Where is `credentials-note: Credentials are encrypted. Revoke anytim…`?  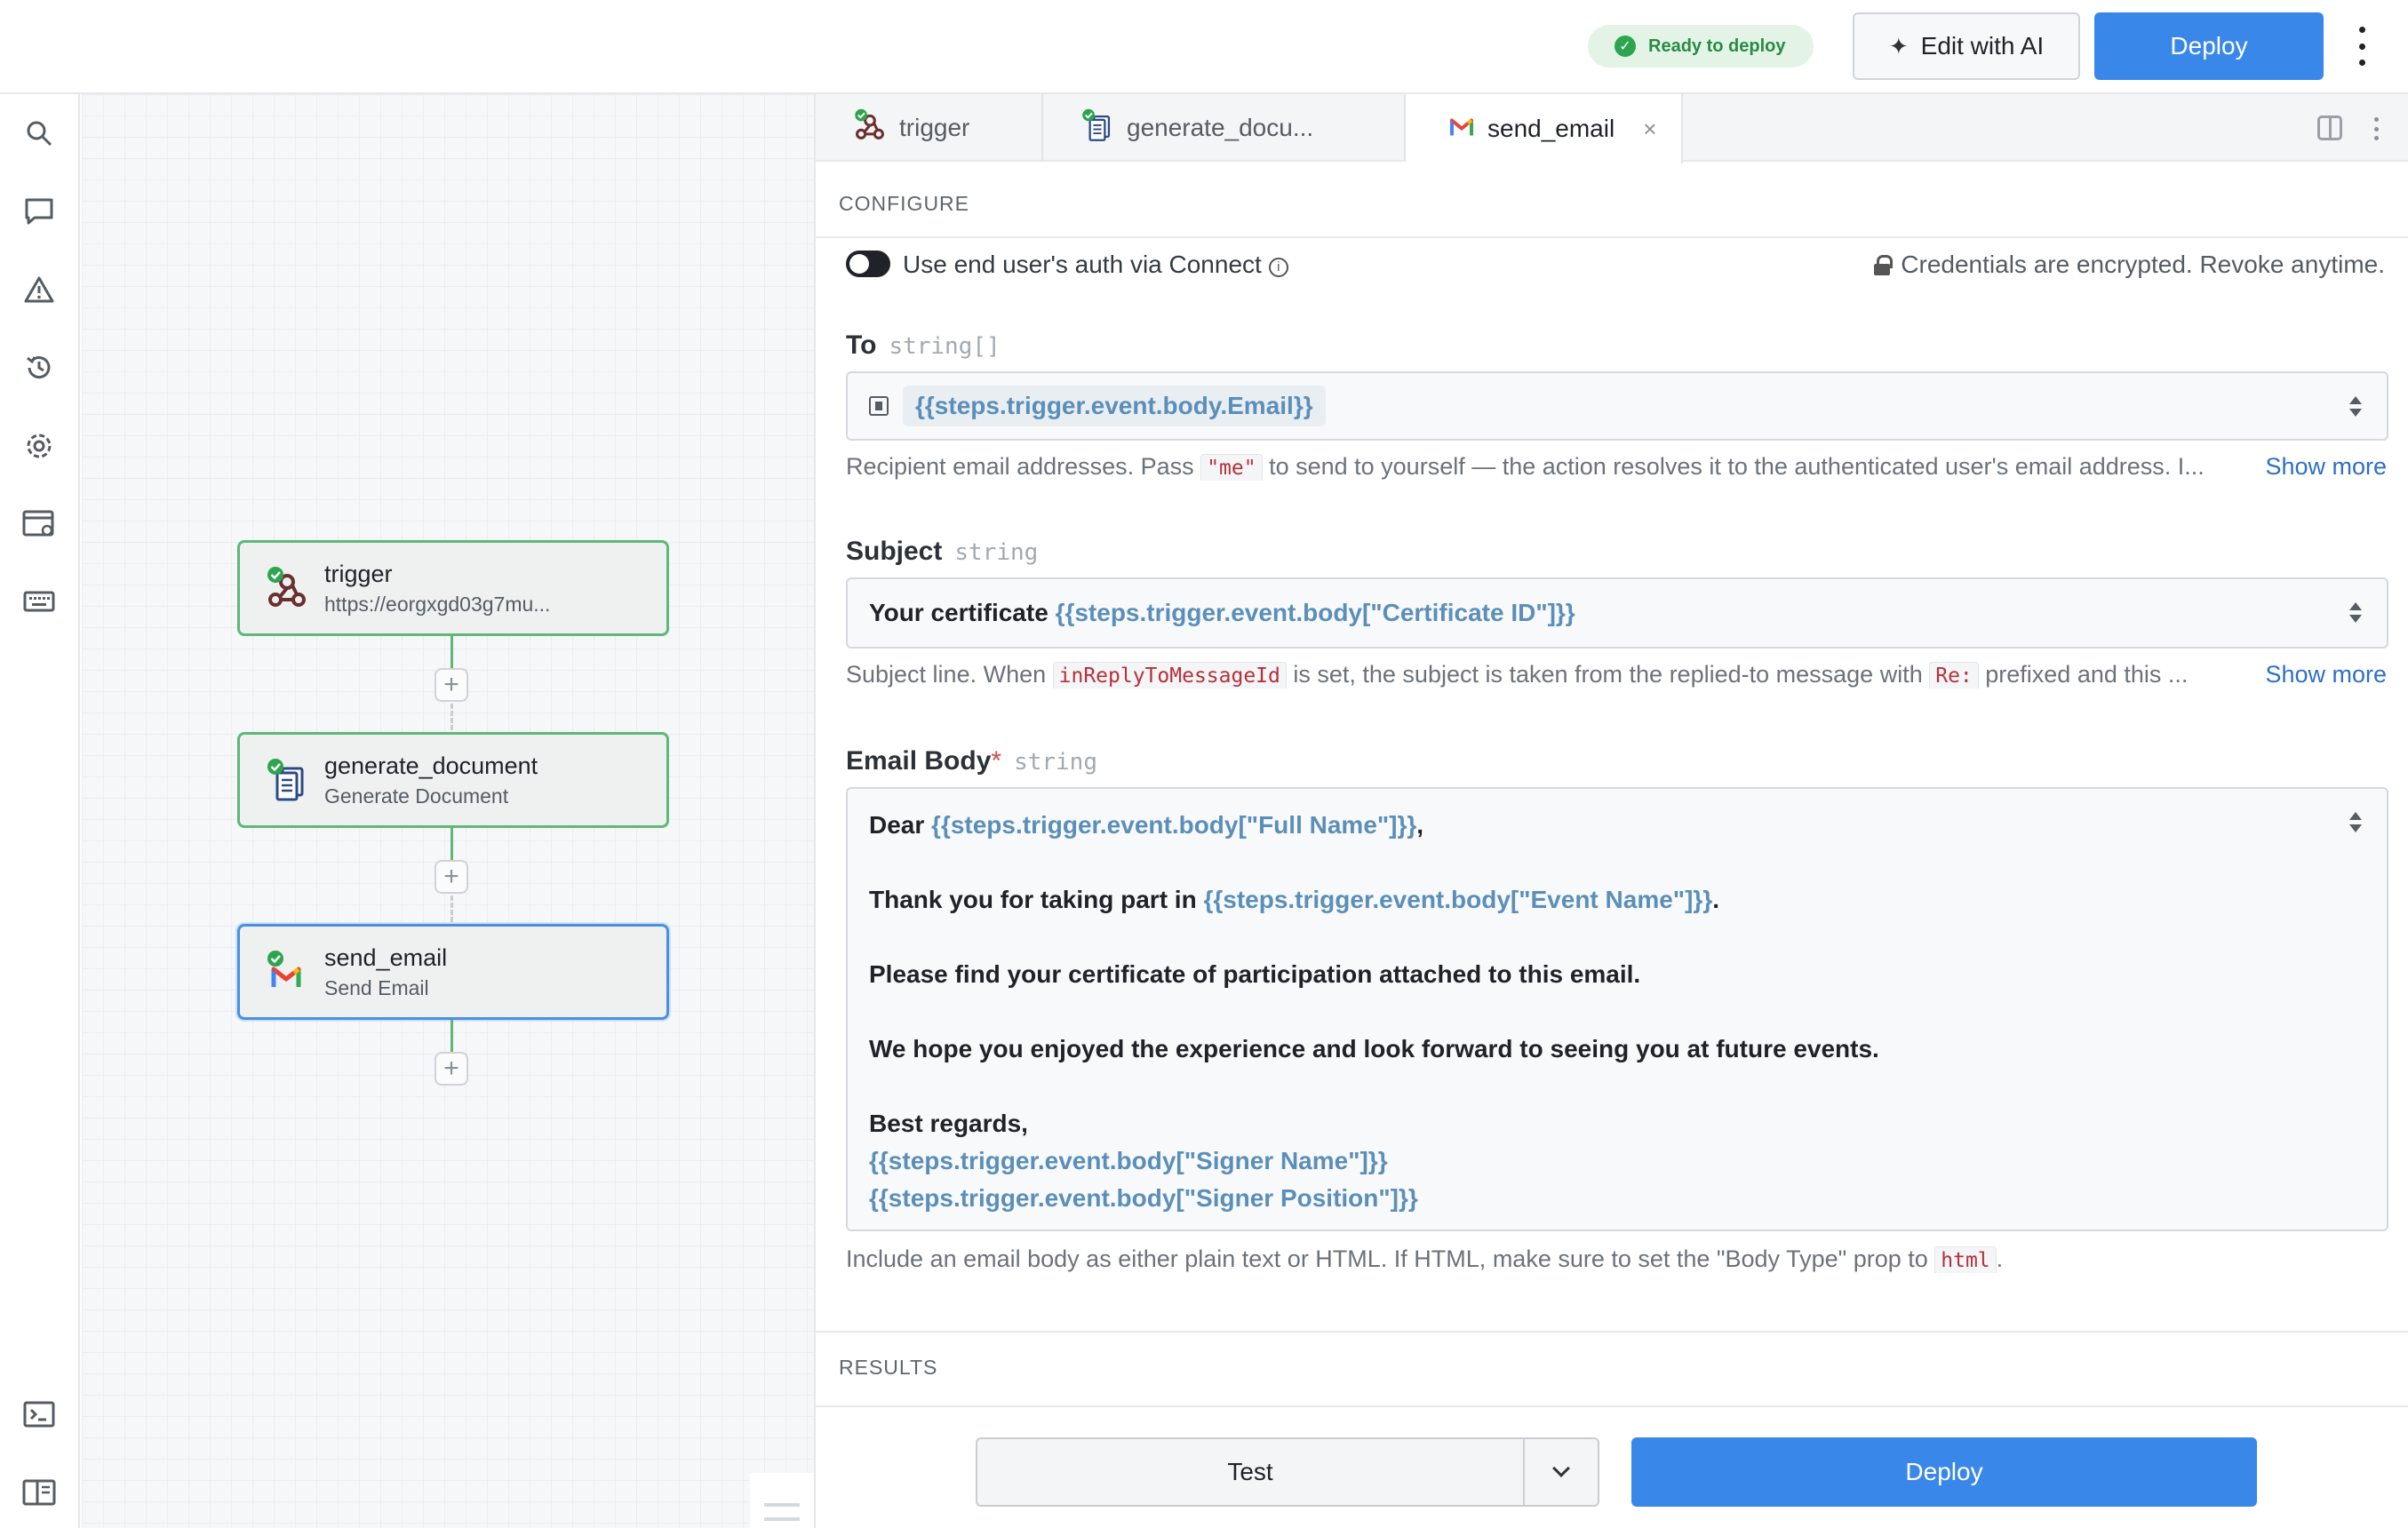 credentials-note: Credentials are encrypted. Revoke anytim… is located at coordinates (2129, 265).